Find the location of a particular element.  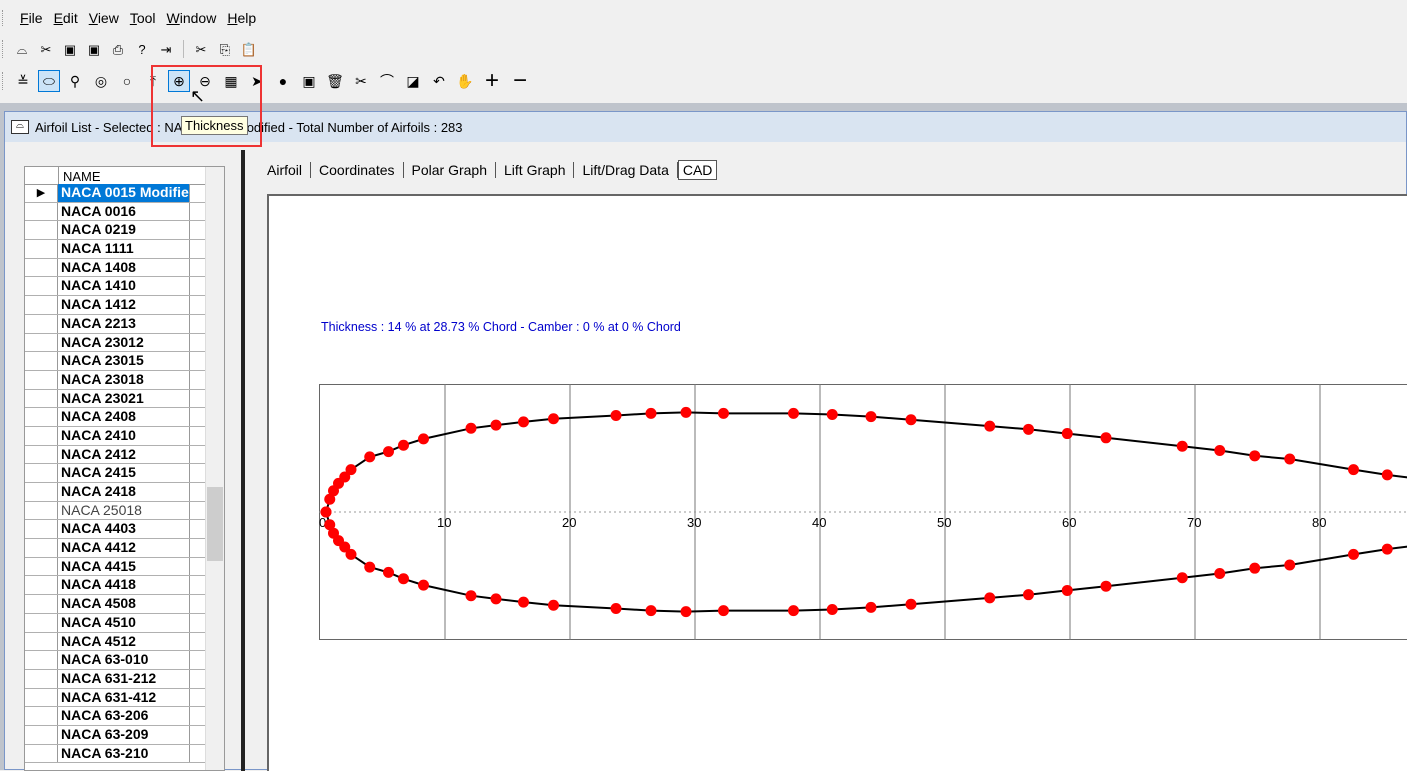

airfoil-name-cell: NACA 23018 is located at coordinates (124, 380).